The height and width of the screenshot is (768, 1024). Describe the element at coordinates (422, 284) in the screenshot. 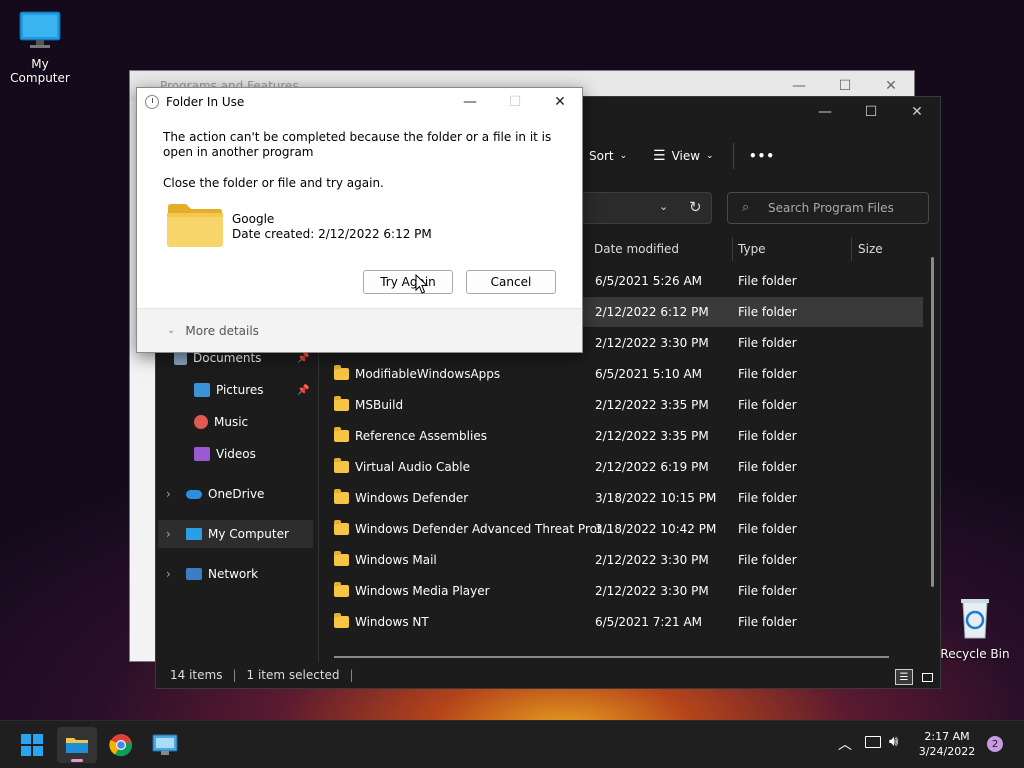

I see `cursor-icon` at that location.